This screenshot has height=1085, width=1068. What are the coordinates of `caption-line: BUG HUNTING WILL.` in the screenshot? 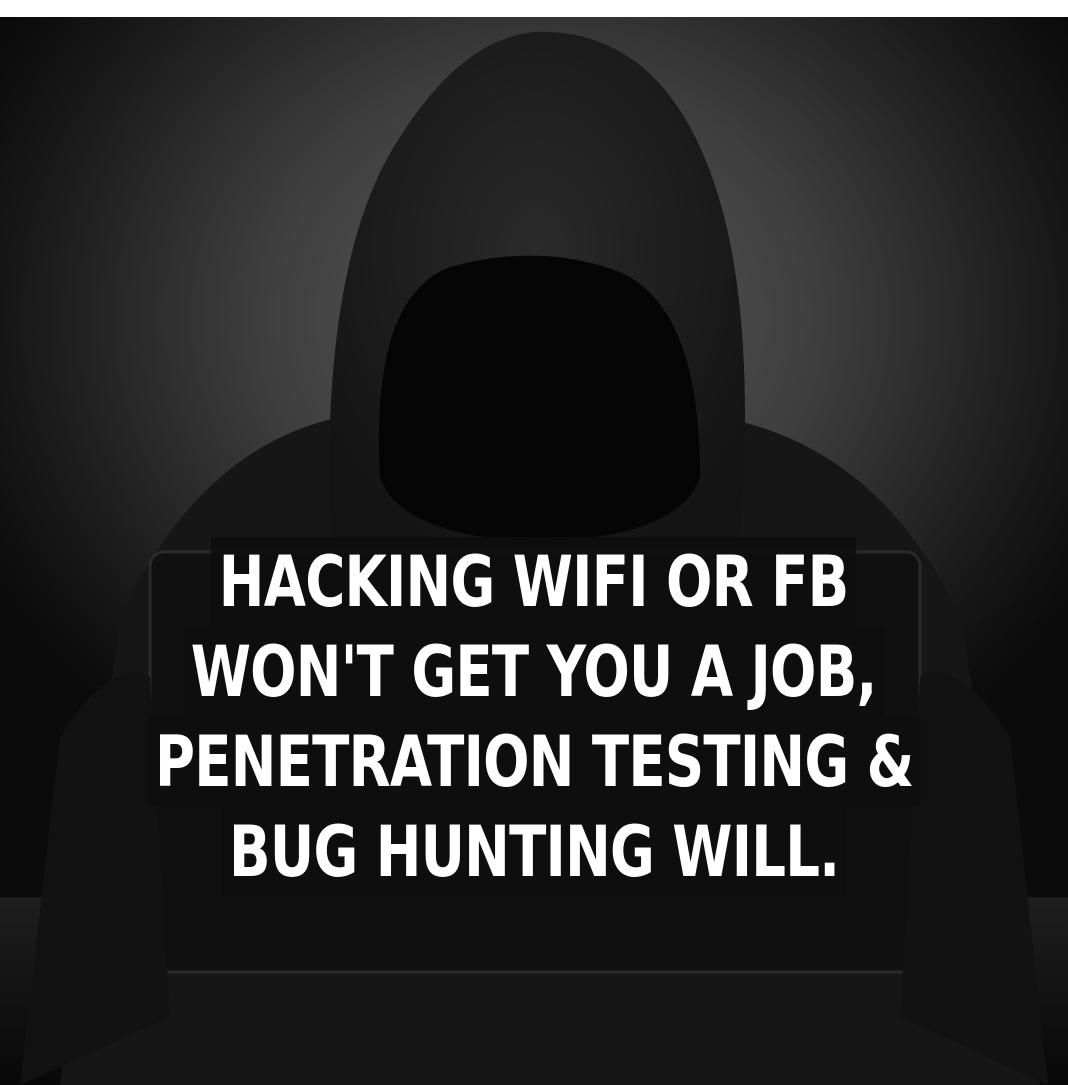 It's located at (534, 852).